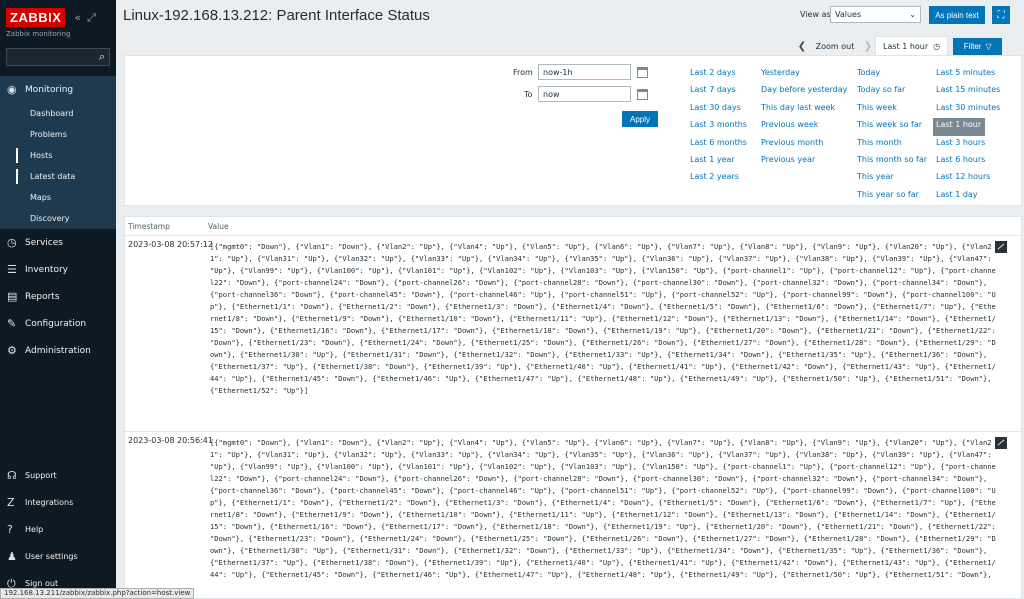  Describe the element at coordinates (41, 475) in the screenshot. I see `menu-label: Support` at that location.